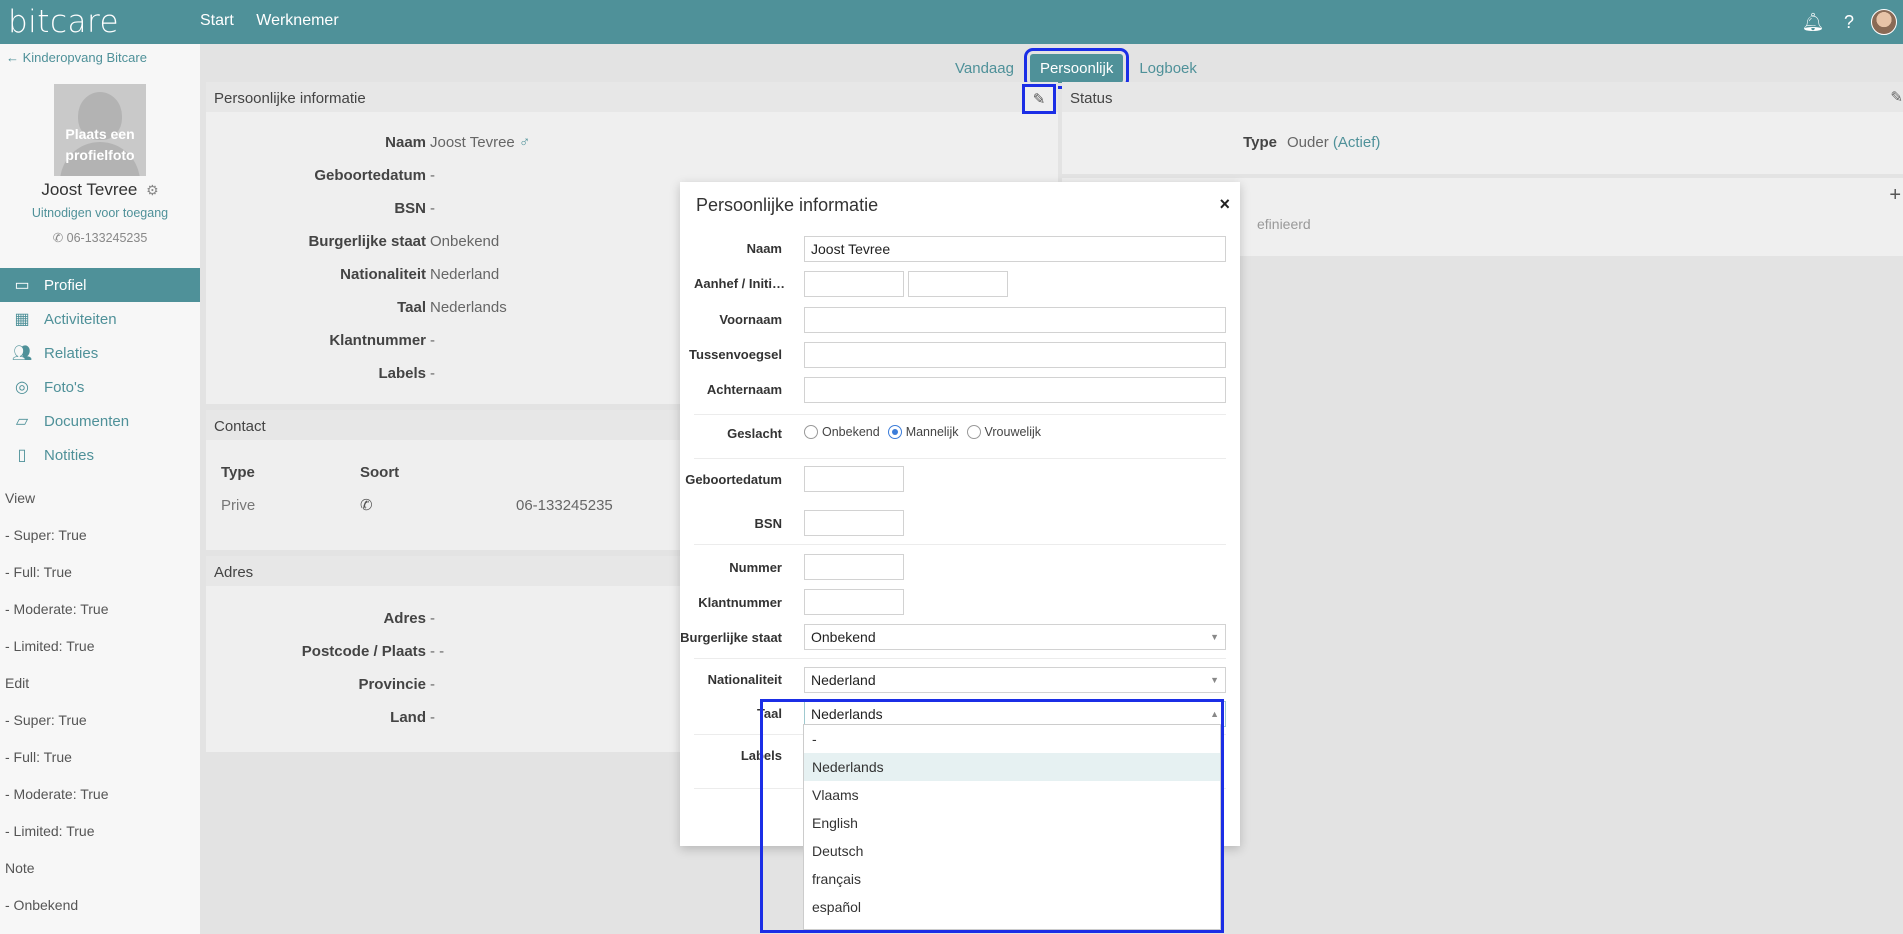 The height and width of the screenshot is (934, 1903). Describe the element at coordinates (20, 498) in the screenshot. I see `perm-line: View` at that location.